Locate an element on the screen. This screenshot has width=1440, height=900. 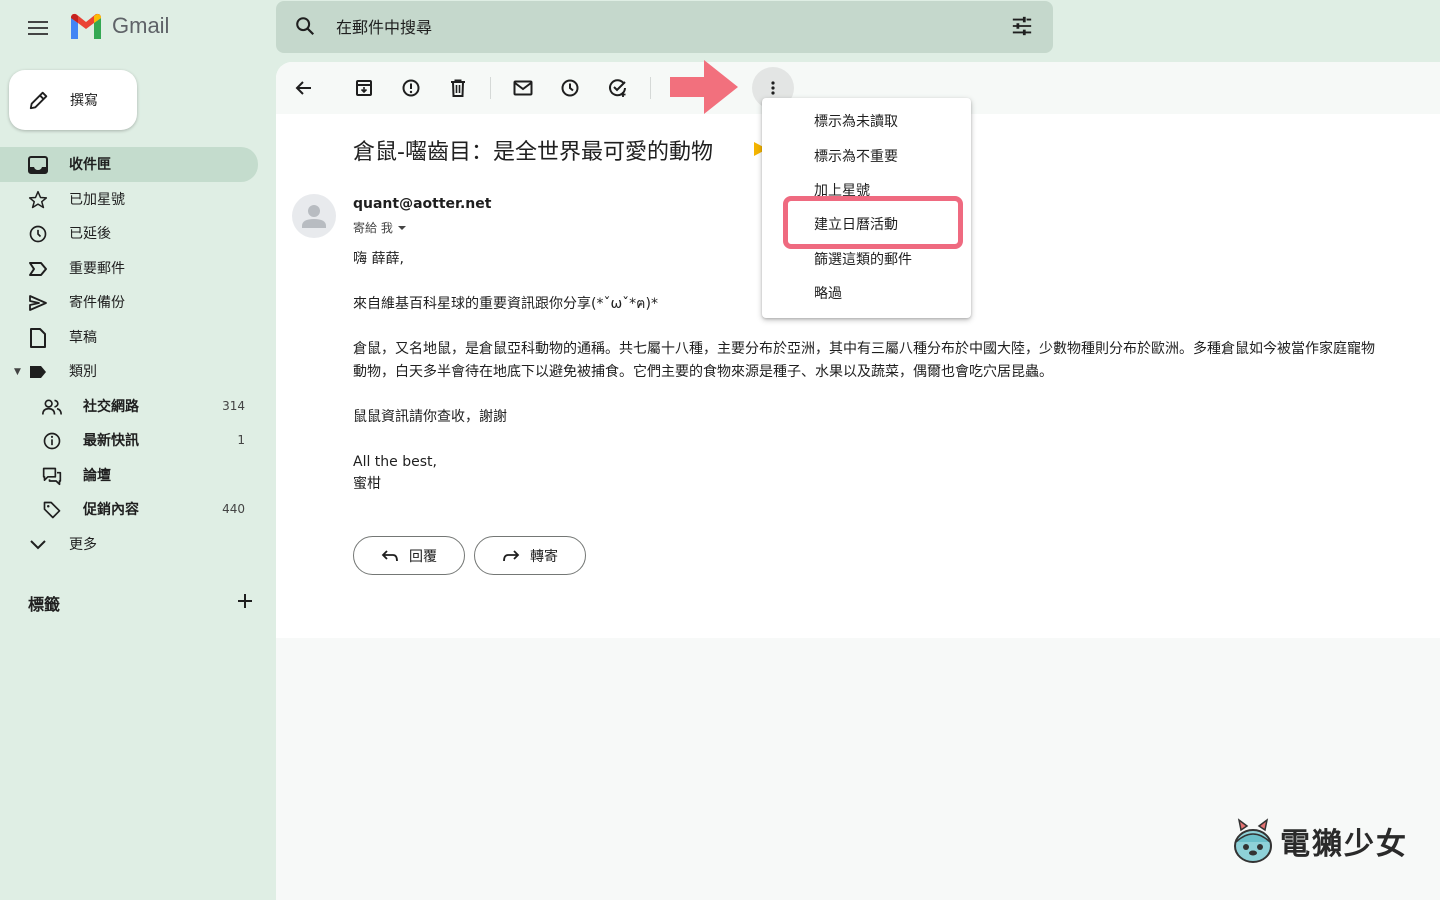
unread-count: 314 is located at coordinates (233, 405).